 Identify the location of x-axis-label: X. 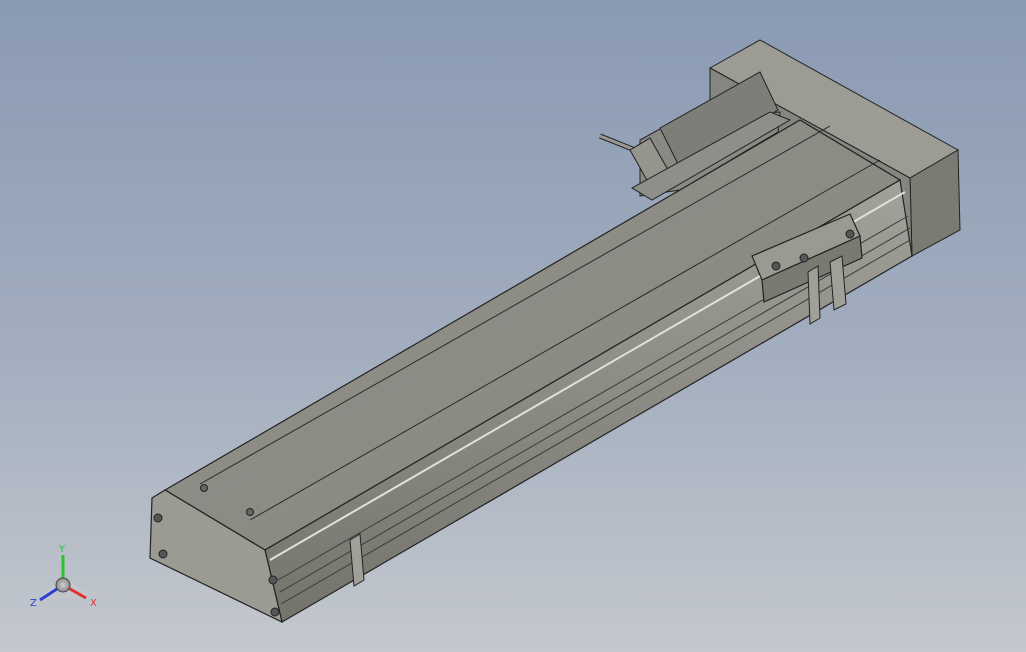
(93, 603).